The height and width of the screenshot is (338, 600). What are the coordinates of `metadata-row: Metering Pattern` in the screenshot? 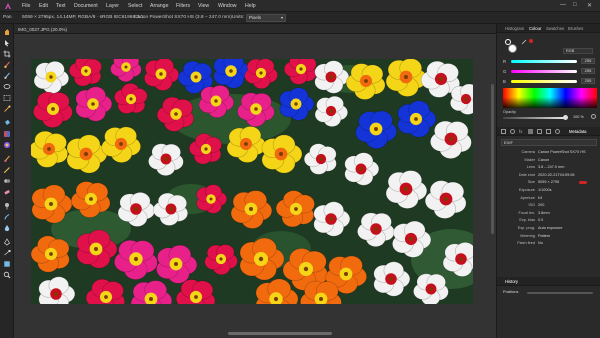 It's located at (549, 237).